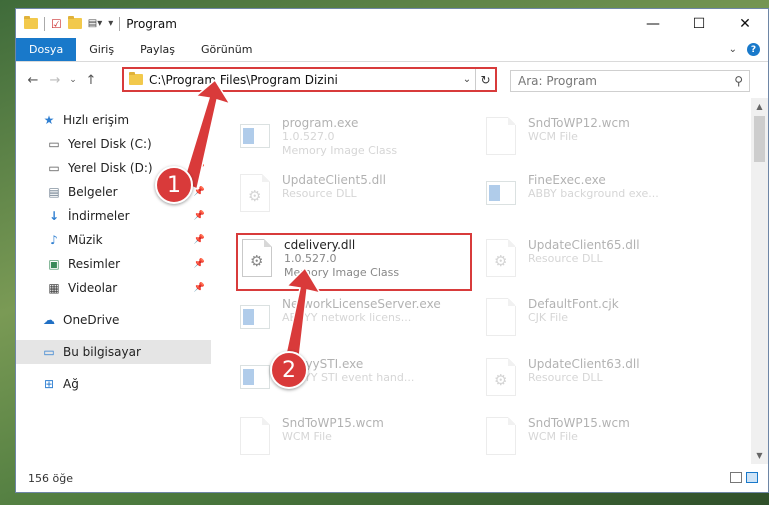 This screenshot has height=505, width=769. Describe the element at coordinates (699, 23) in the screenshot. I see `maximize-button: ☐` at that location.